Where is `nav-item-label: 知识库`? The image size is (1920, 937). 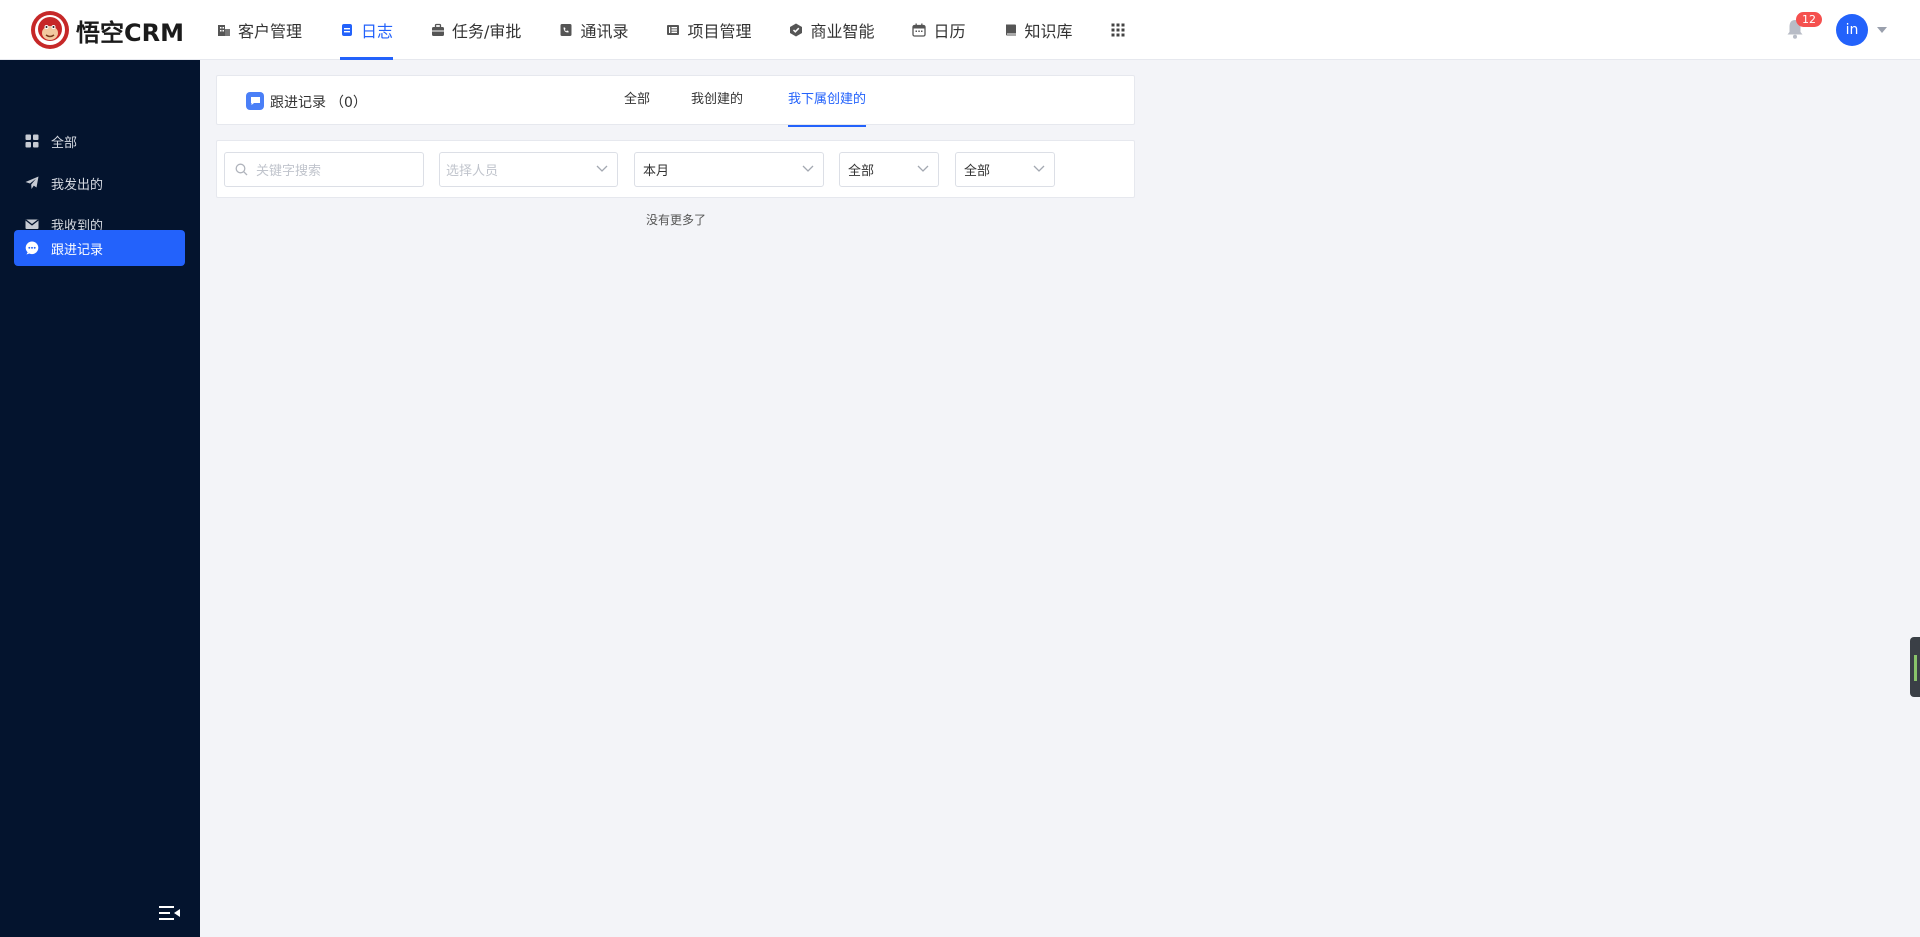 nav-item-label: 知识库 is located at coordinates (1048, 31).